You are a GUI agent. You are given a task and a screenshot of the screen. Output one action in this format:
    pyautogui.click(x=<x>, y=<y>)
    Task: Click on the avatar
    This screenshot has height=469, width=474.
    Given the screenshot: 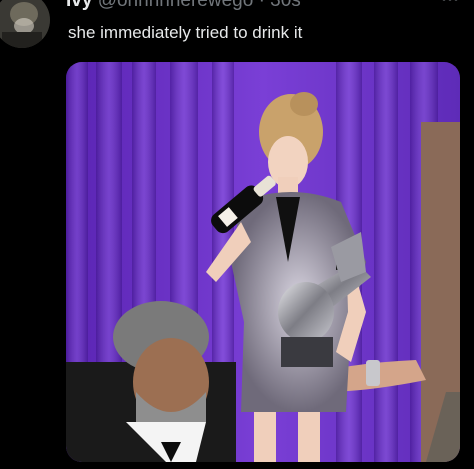 What is the action you would take?
    pyautogui.click(x=25, y=24)
    